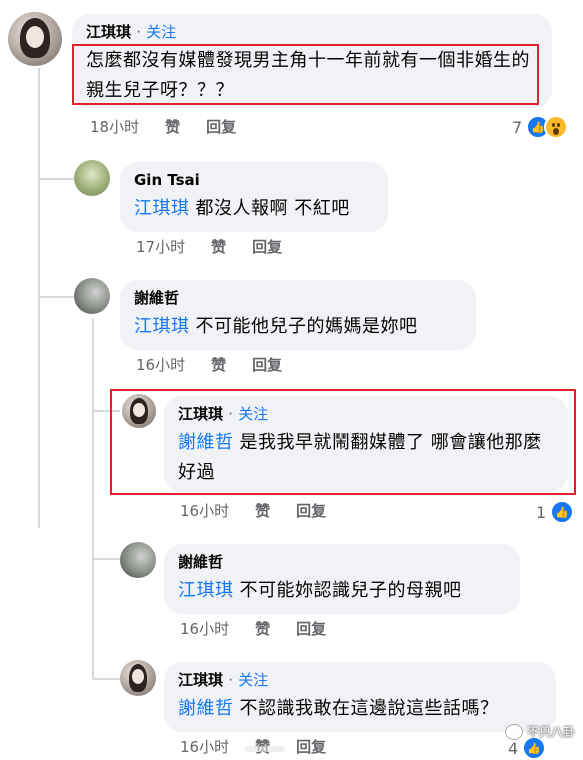 This screenshot has height=760, width=583. What do you see at coordinates (513, 748) in the screenshot?
I see `reaction-count: 4` at bounding box center [513, 748].